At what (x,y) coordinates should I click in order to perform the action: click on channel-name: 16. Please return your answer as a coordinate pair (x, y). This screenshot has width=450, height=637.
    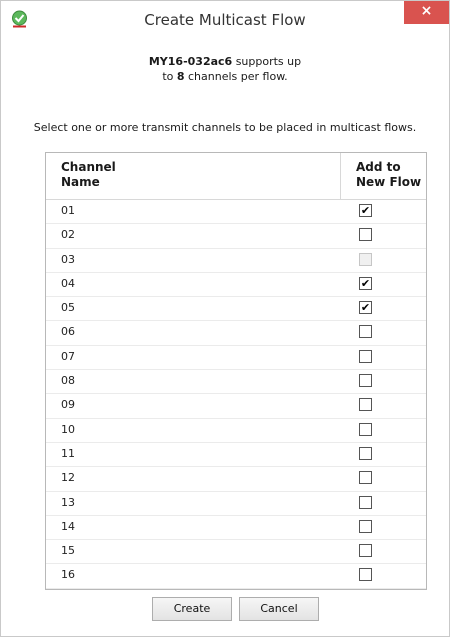
    Looking at the image, I should click on (68, 575).